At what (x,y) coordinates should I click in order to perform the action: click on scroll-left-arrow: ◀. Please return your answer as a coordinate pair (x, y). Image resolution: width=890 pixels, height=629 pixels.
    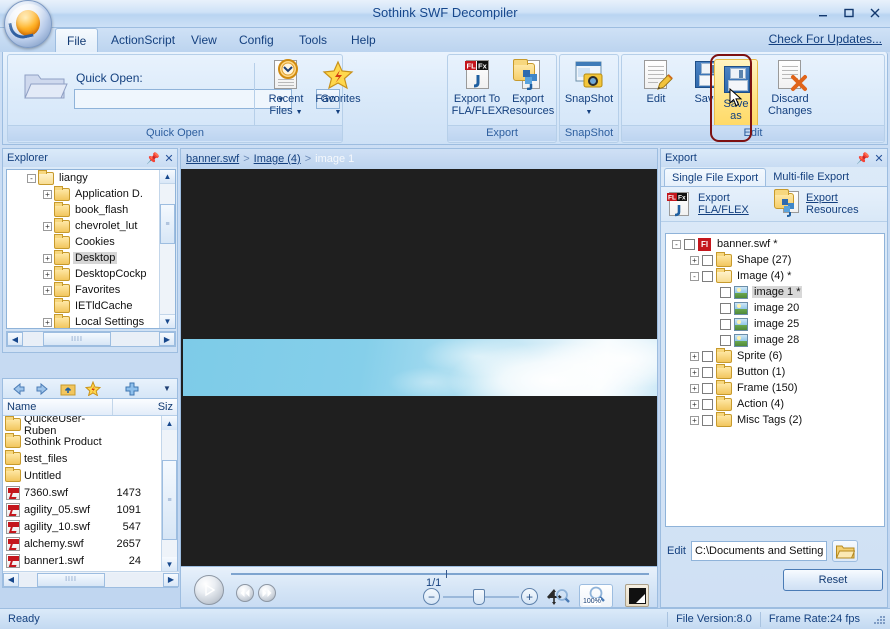
    Looking at the image, I should click on (11, 579).